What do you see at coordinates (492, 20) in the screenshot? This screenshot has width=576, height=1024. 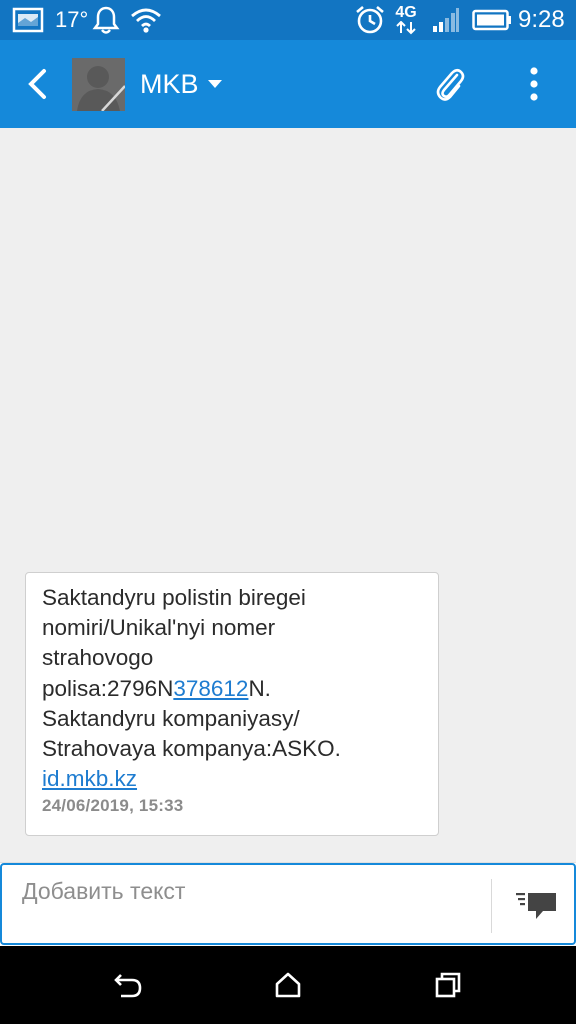 I see `battery-icon` at bounding box center [492, 20].